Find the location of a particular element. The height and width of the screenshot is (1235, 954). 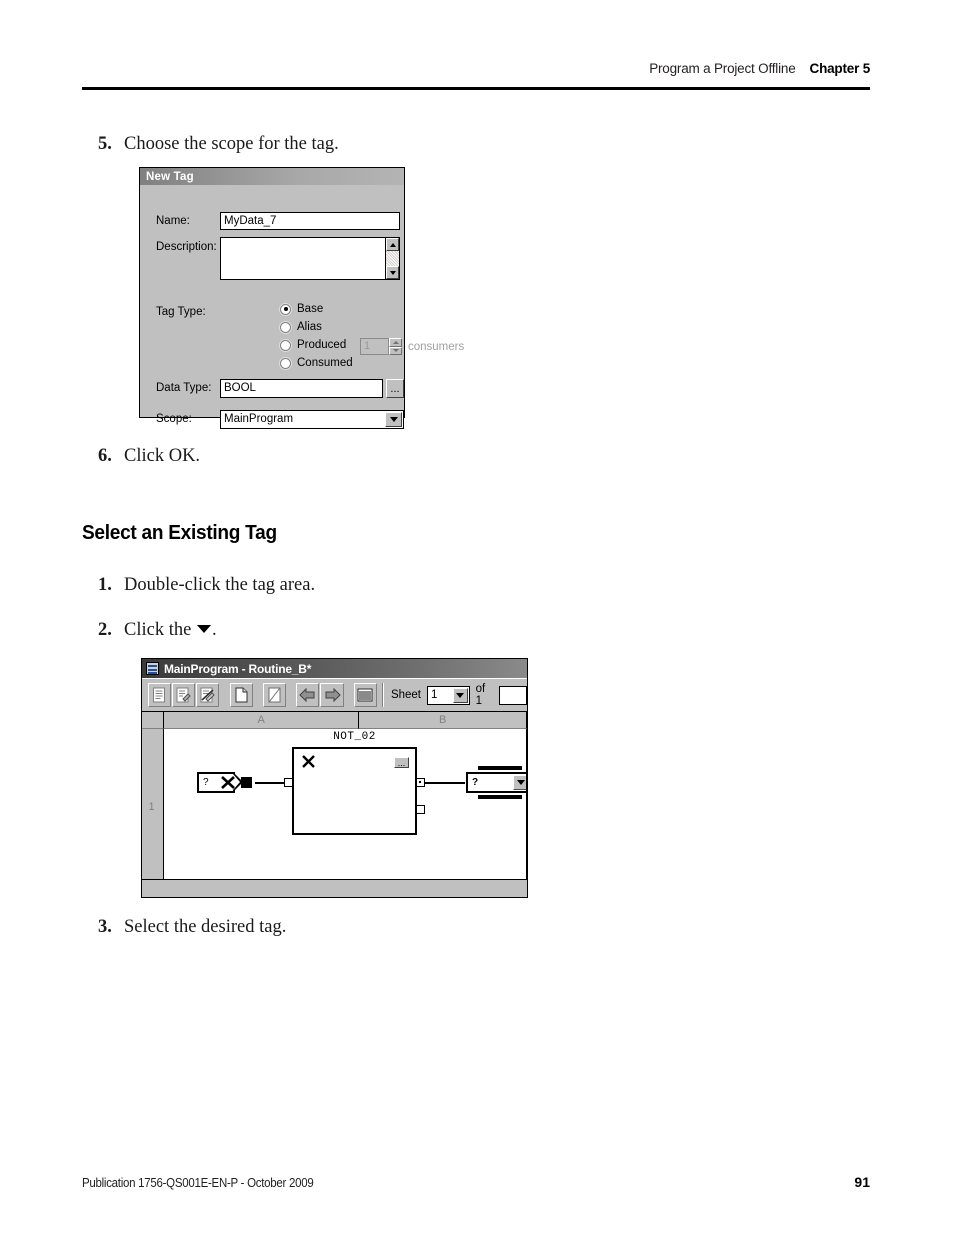

spinner-down-icon is located at coordinates (395, 350).